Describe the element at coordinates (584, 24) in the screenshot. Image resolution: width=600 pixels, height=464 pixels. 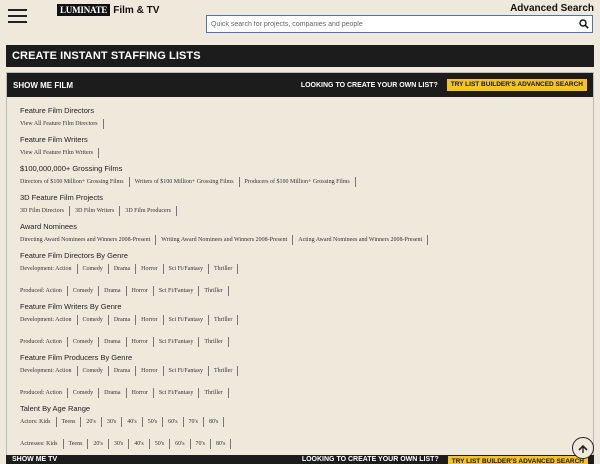
I see `search-icon` at that location.